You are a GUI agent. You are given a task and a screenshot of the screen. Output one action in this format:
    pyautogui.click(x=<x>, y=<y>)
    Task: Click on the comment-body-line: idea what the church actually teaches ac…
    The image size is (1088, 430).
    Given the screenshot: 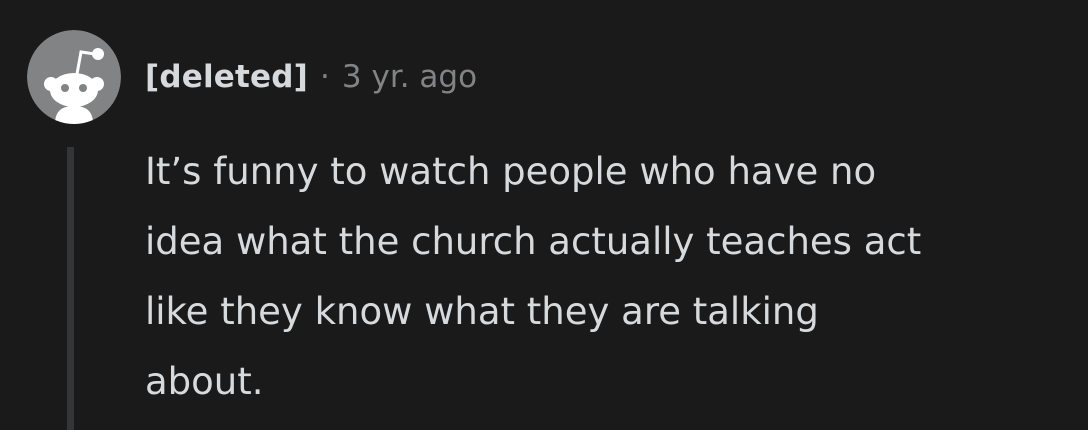 What is the action you would take?
    pyautogui.click(x=533, y=241)
    